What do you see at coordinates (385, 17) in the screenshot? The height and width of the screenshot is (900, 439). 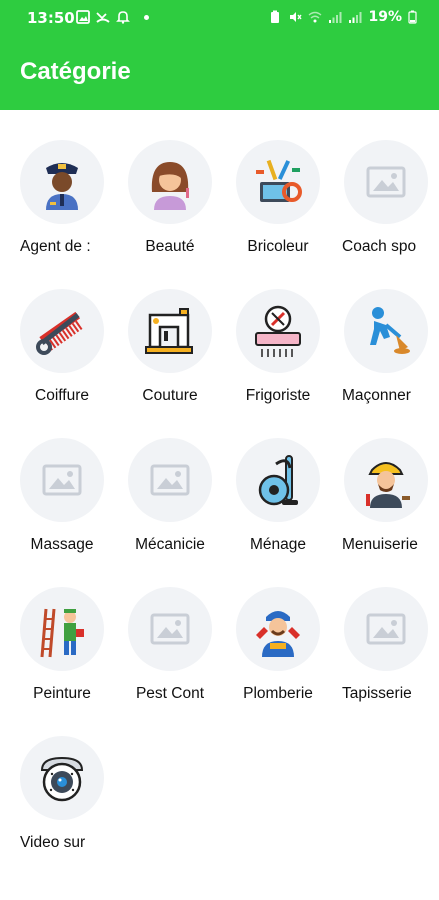 I see `battery-percent: 19%` at bounding box center [385, 17].